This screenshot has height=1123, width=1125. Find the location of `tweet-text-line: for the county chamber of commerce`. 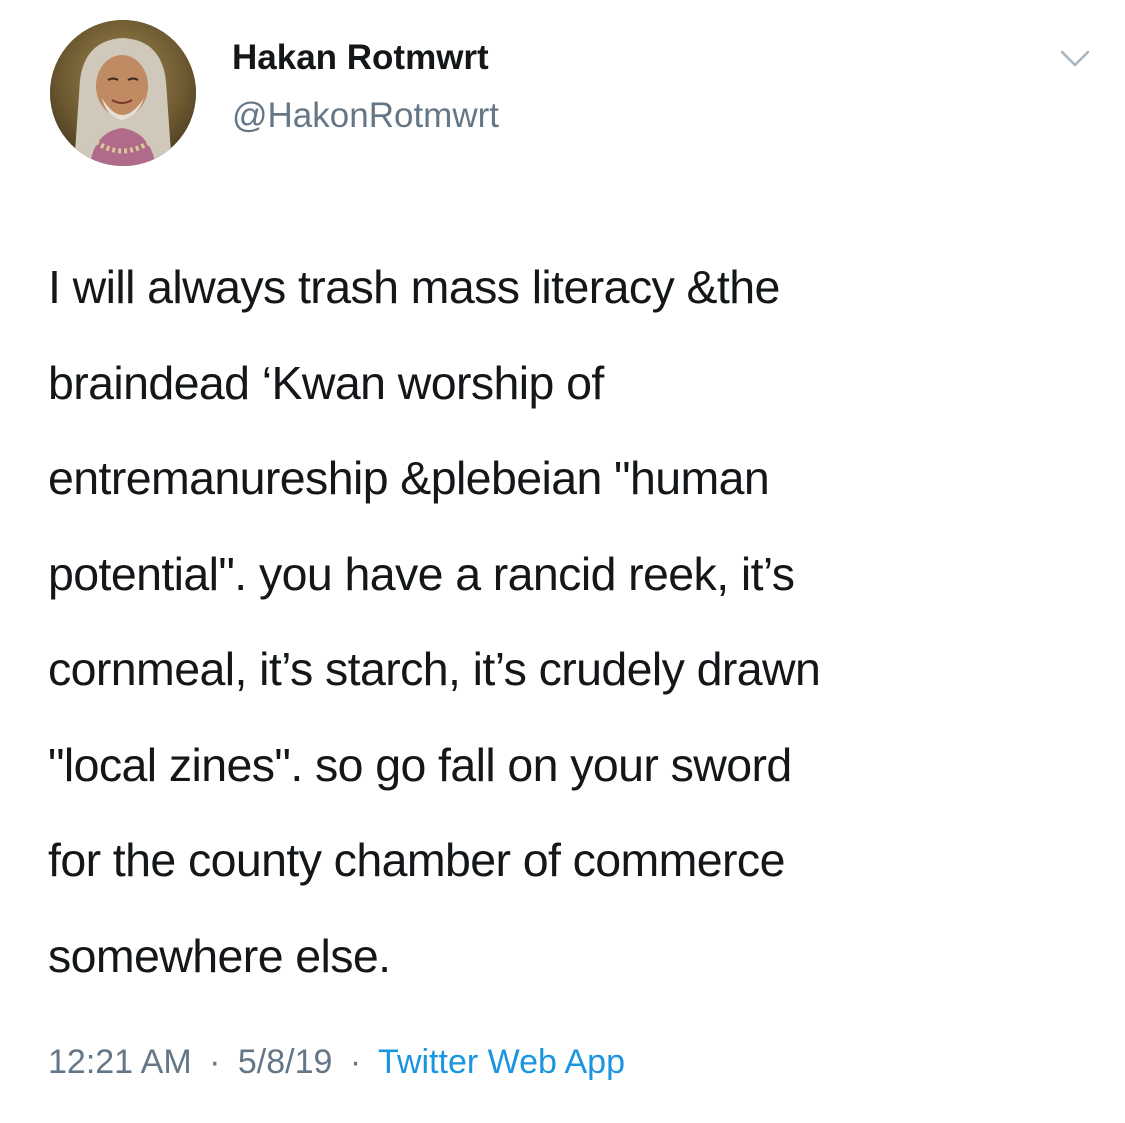

tweet-text-line: for the county chamber of commerce is located at coordinates (416, 860).